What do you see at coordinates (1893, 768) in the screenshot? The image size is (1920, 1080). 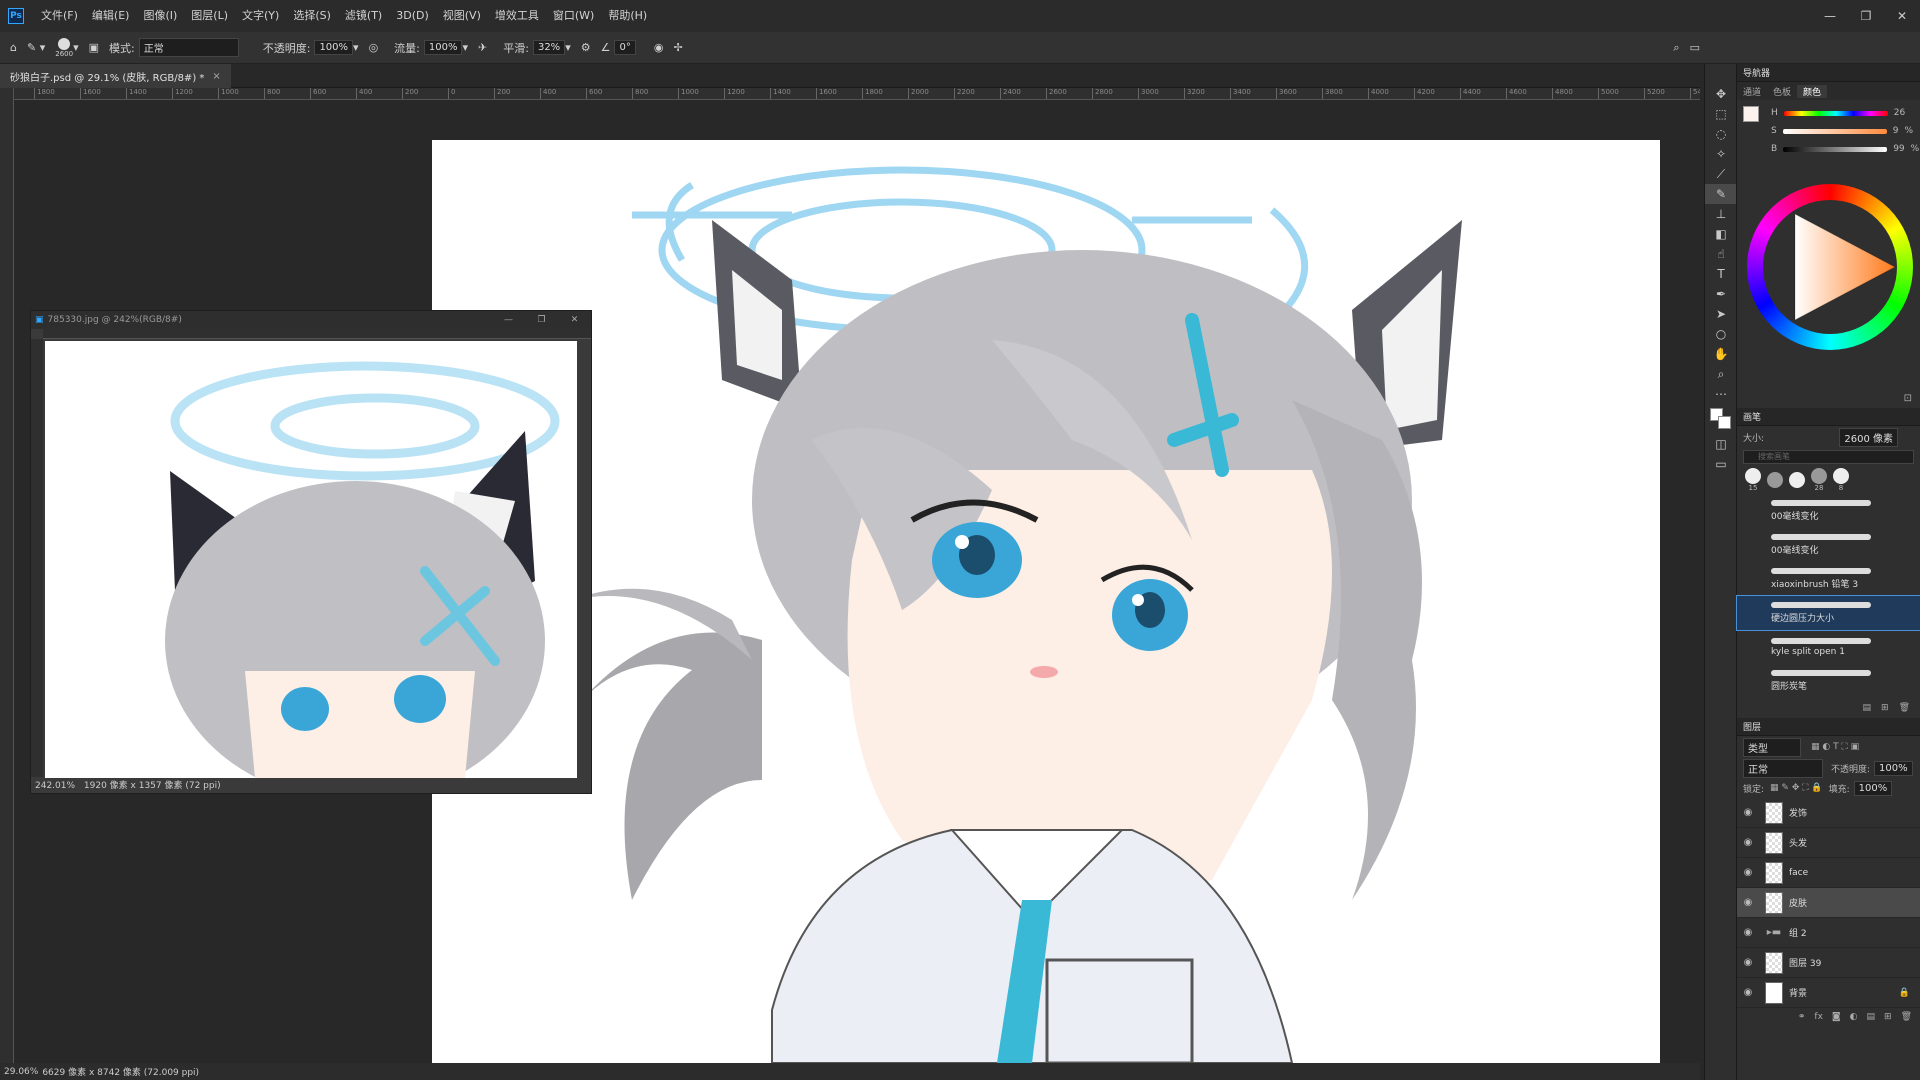 I see `layer-opacity-input: 100%` at bounding box center [1893, 768].